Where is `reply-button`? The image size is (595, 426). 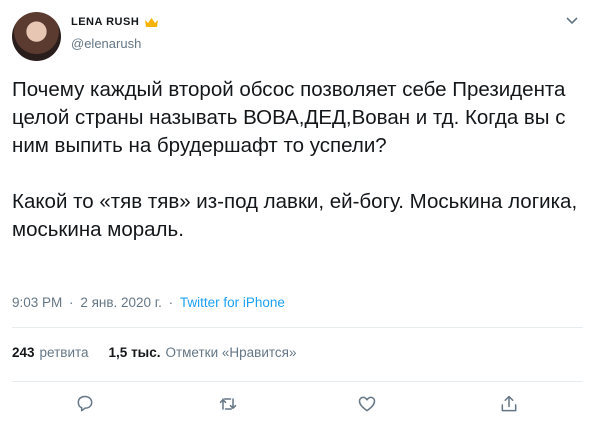
reply-button is located at coordinates (85, 404).